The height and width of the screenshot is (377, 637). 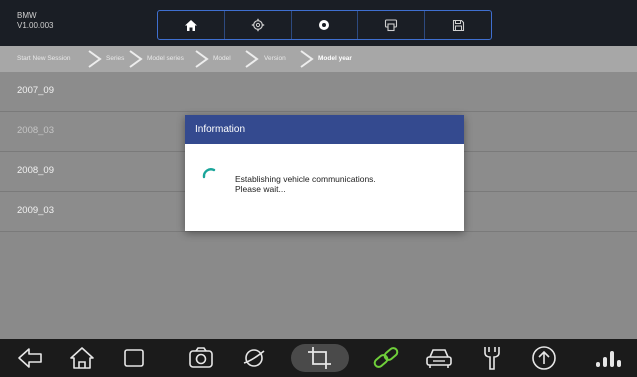 I want to click on tools-icon, so click(x=492, y=358).